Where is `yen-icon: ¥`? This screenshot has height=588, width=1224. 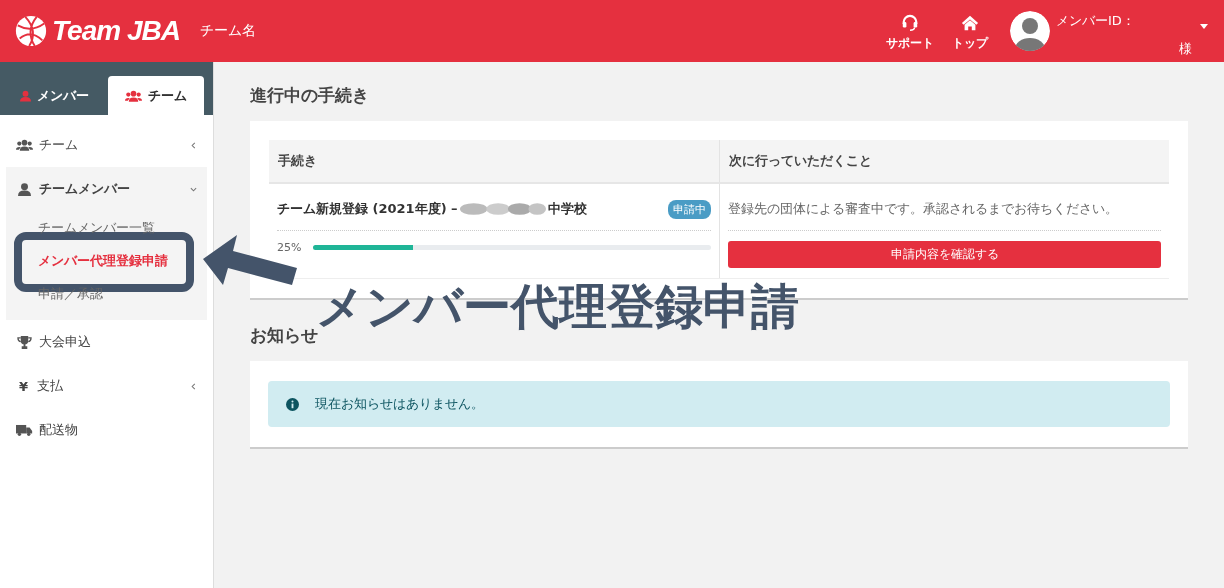 yen-icon: ¥ is located at coordinates (24, 386).